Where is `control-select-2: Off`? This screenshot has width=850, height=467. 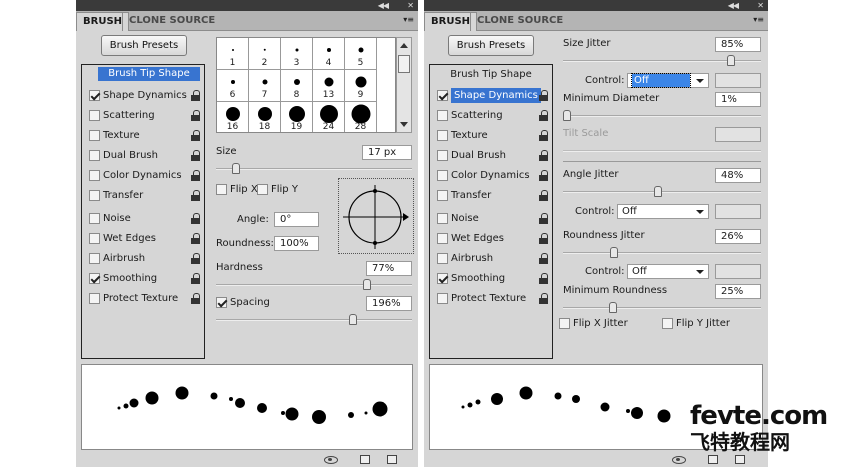
control-select-2: Off is located at coordinates (663, 211).